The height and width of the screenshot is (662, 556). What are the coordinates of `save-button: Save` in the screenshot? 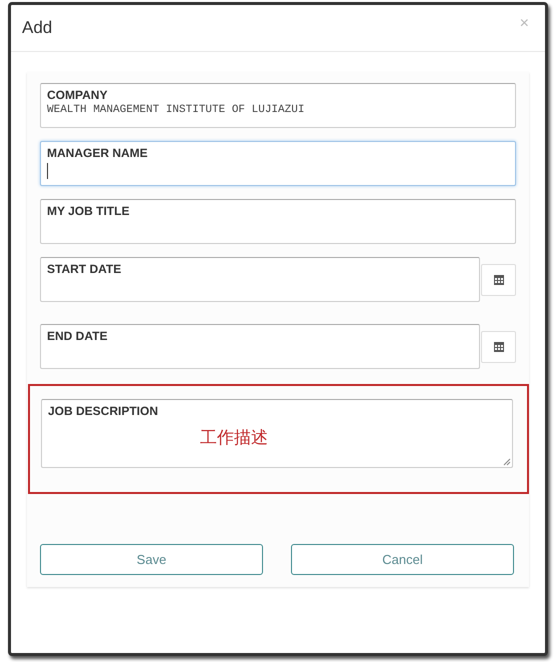 It's located at (151, 559).